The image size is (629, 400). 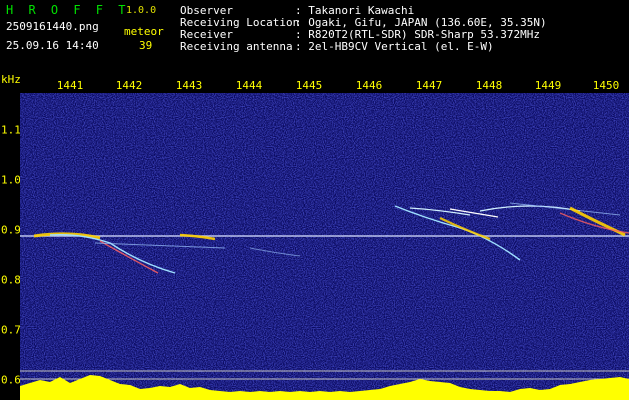 What do you see at coordinates (146, 45) in the screenshot?
I see `meteor-count: 39` at bounding box center [146, 45].